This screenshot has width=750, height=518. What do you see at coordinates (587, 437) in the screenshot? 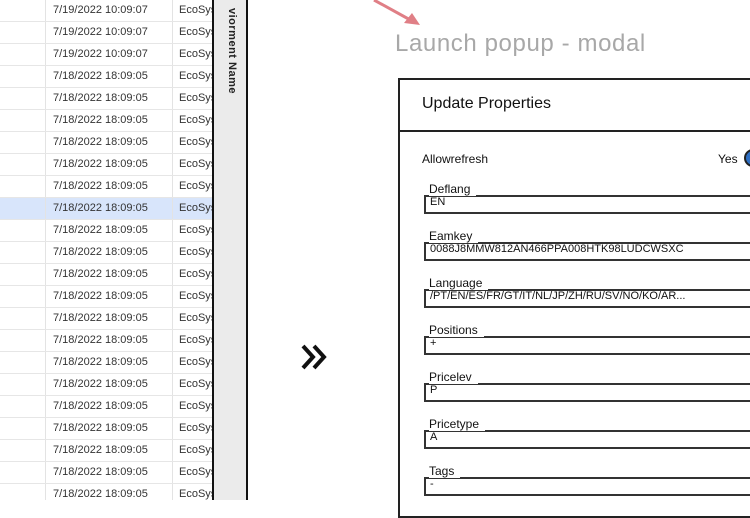
I see `property-field-pricetype: Pricetype A` at bounding box center [587, 437].